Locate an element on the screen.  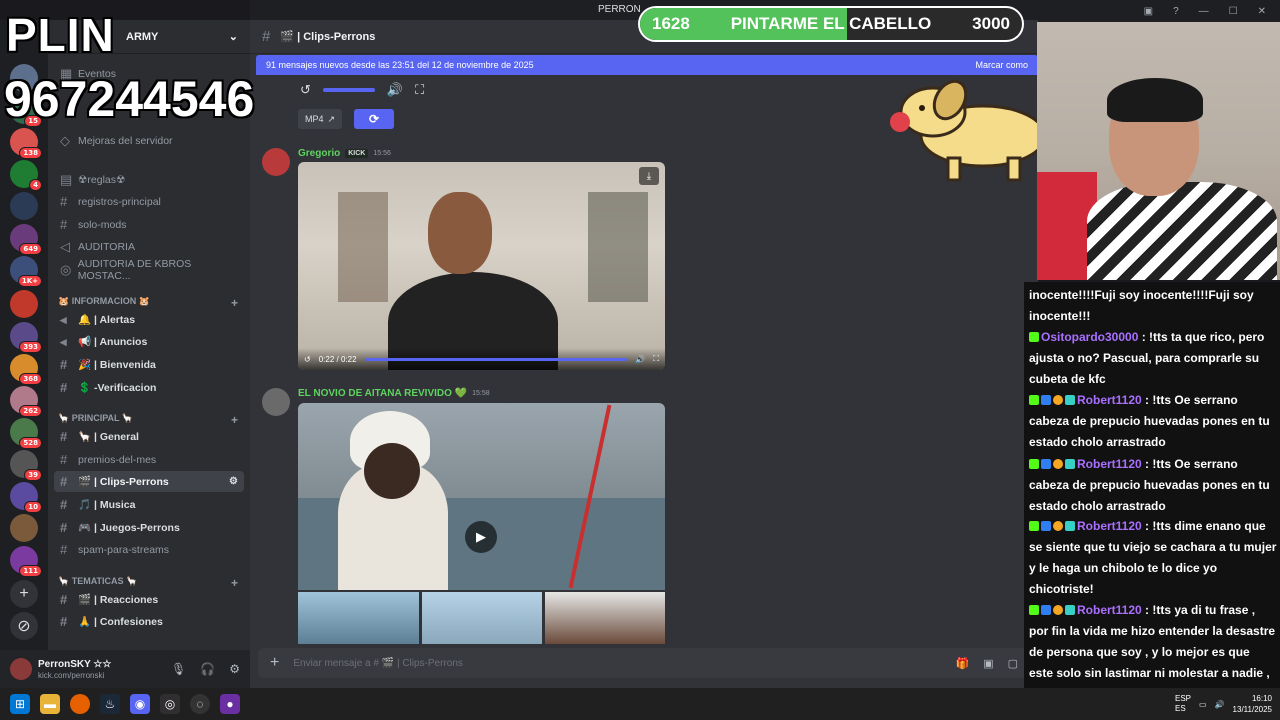
discover-icon: ⊘ is located at coordinates (24, 626).